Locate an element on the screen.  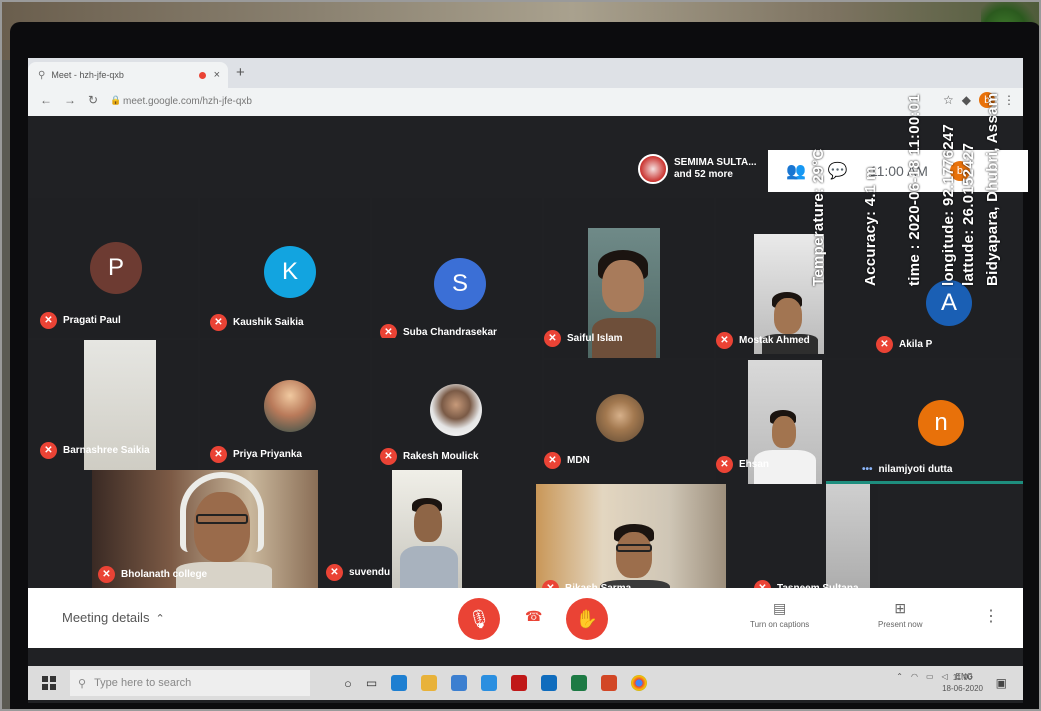
file-explorer-icon is located at coordinates (429, 683).